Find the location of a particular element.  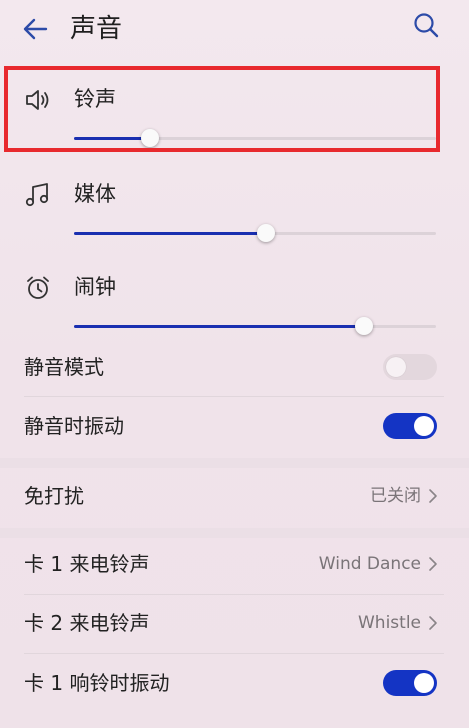

ringtone-volume-slider is located at coordinates (255, 138).